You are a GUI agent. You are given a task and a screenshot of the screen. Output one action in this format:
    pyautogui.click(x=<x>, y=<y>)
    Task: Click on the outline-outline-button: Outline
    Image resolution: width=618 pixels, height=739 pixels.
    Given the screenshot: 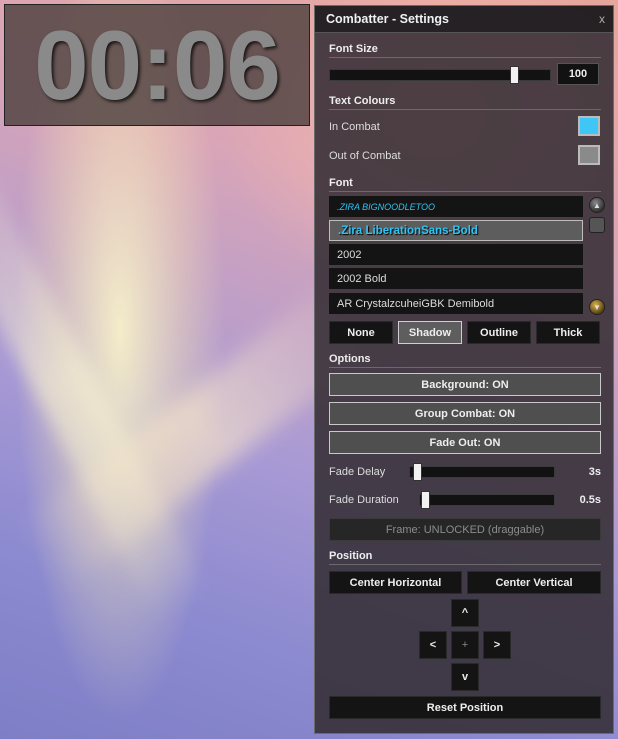 What is the action you would take?
    pyautogui.click(x=499, y=332)
    